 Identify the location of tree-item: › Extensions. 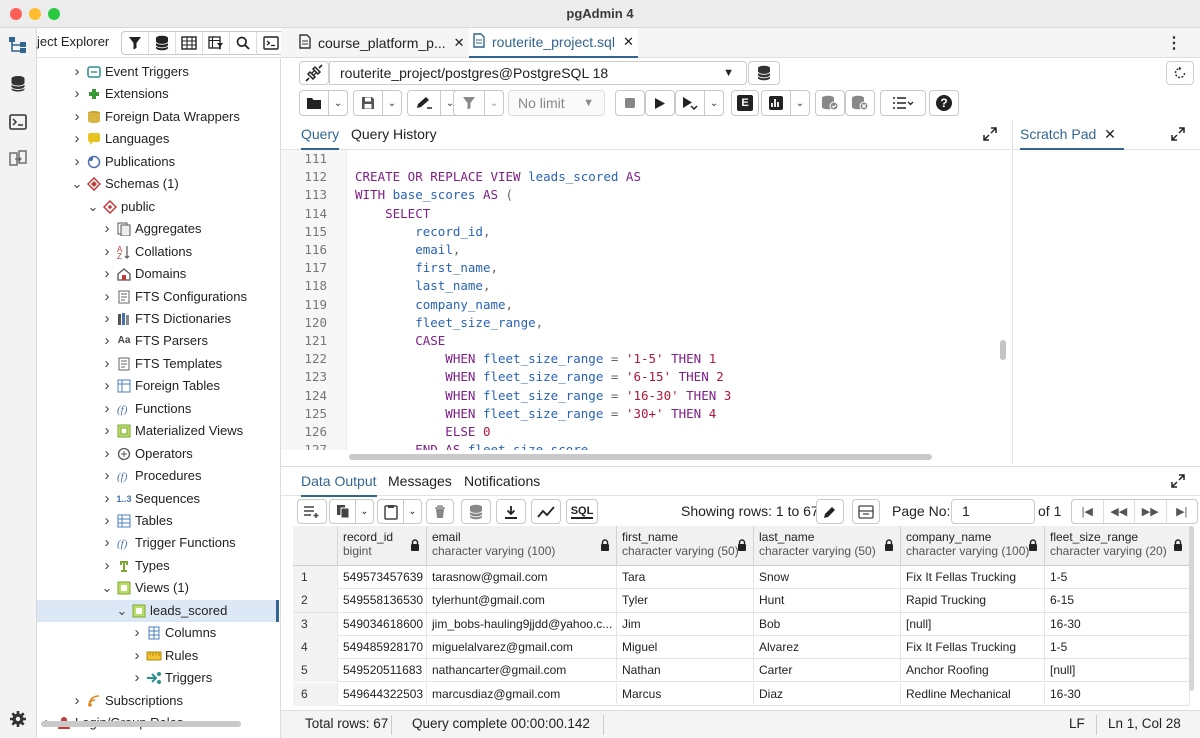
(119, 94).